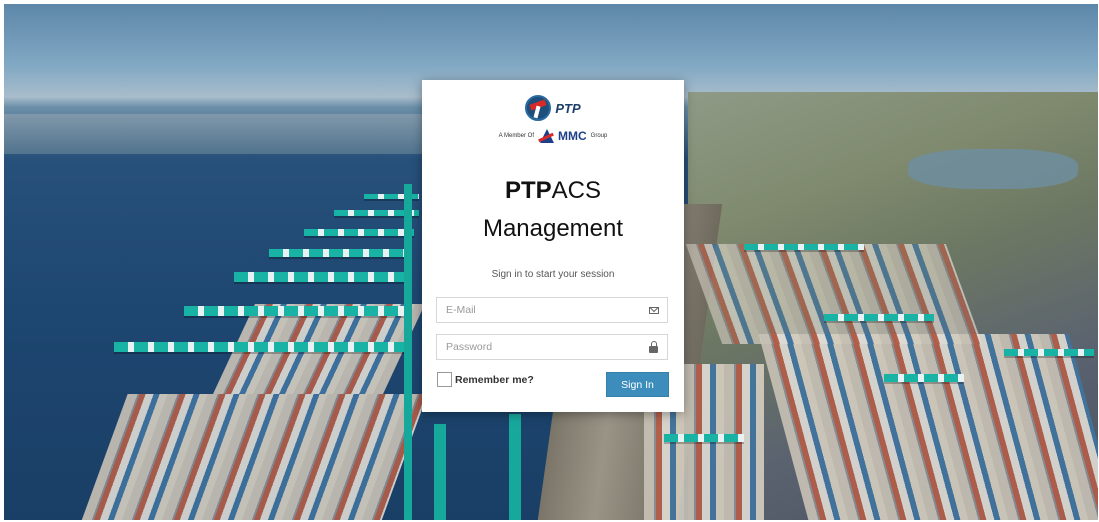  What do you see at coordinates (553, 228) in the screenshot?
I see `page-title-line2: Management` at bounding box center [553, 228].